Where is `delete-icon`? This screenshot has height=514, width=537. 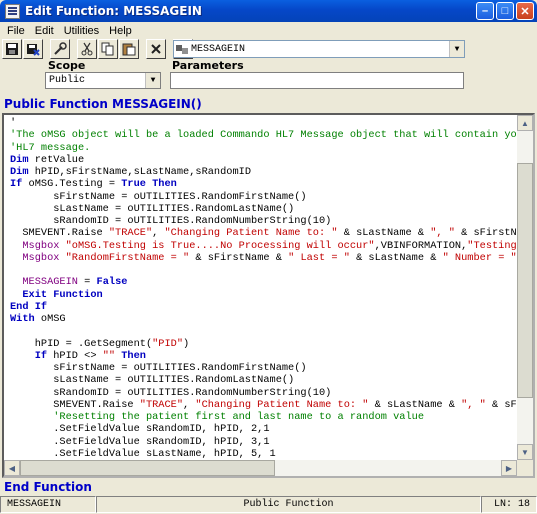 delete-icon is located at coordinates (156, 49).